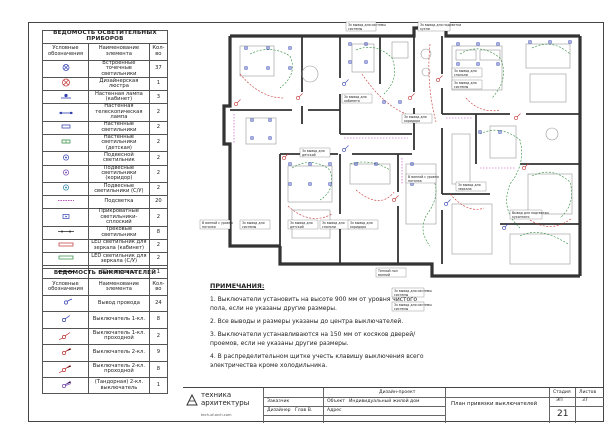 The width and height of the screenshot is (610, 432). I want to click on legend-row: Выключатель 2-кл. 9, so click(105, 353).